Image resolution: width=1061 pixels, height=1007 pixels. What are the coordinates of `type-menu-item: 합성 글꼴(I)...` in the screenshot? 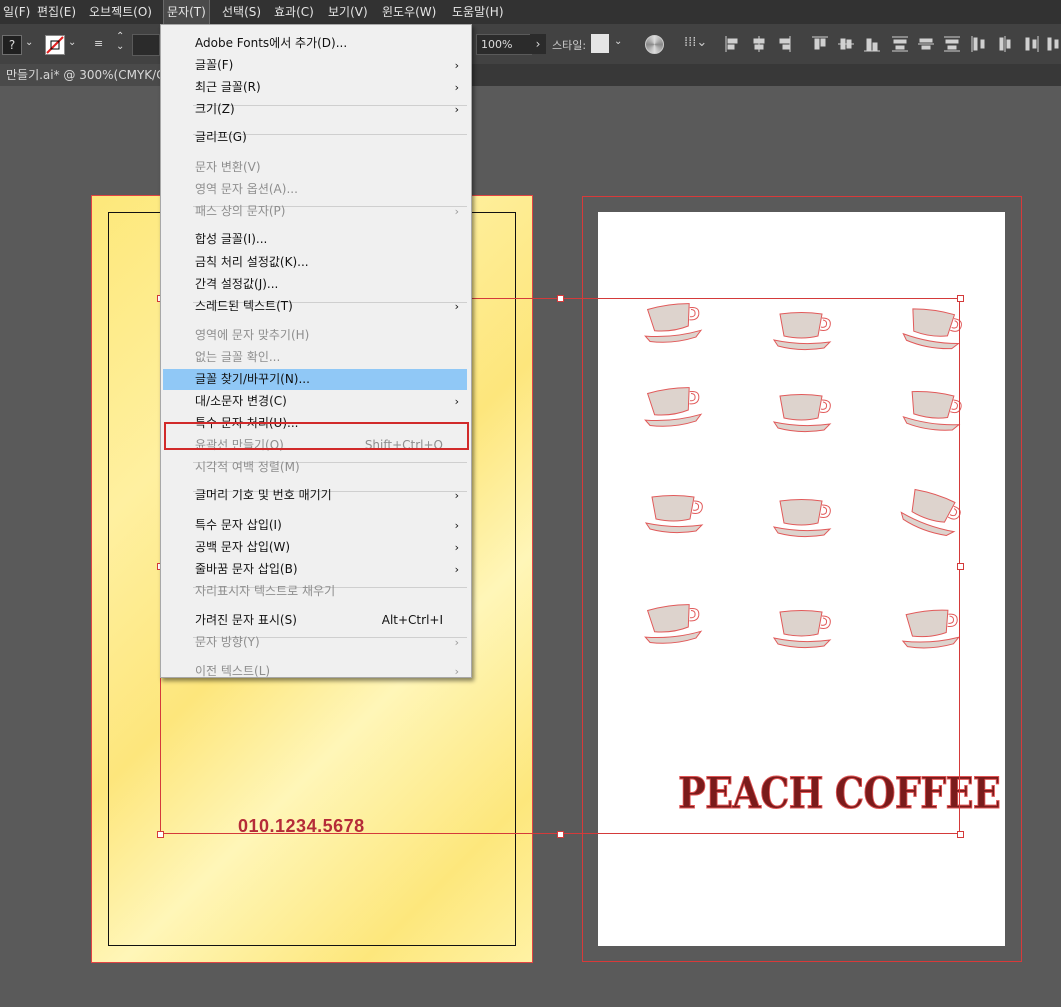 It's located at (315, 239).